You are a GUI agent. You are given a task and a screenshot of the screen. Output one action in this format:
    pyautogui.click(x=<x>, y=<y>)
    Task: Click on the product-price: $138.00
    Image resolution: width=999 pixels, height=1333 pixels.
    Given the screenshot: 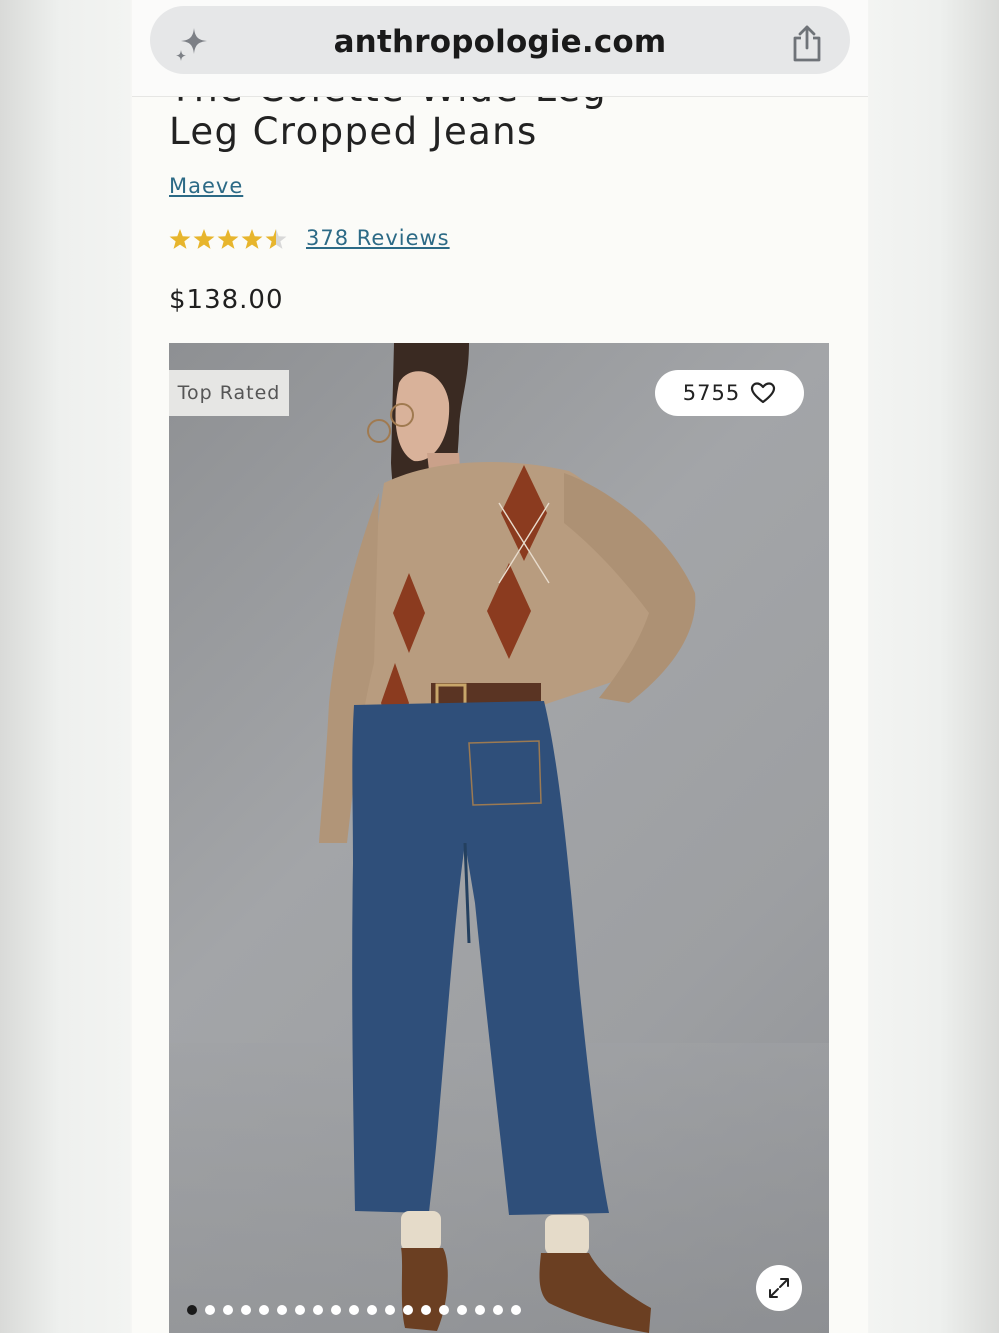 What is the action you would take?
    pyautogui.click(x=226, y=300)
    